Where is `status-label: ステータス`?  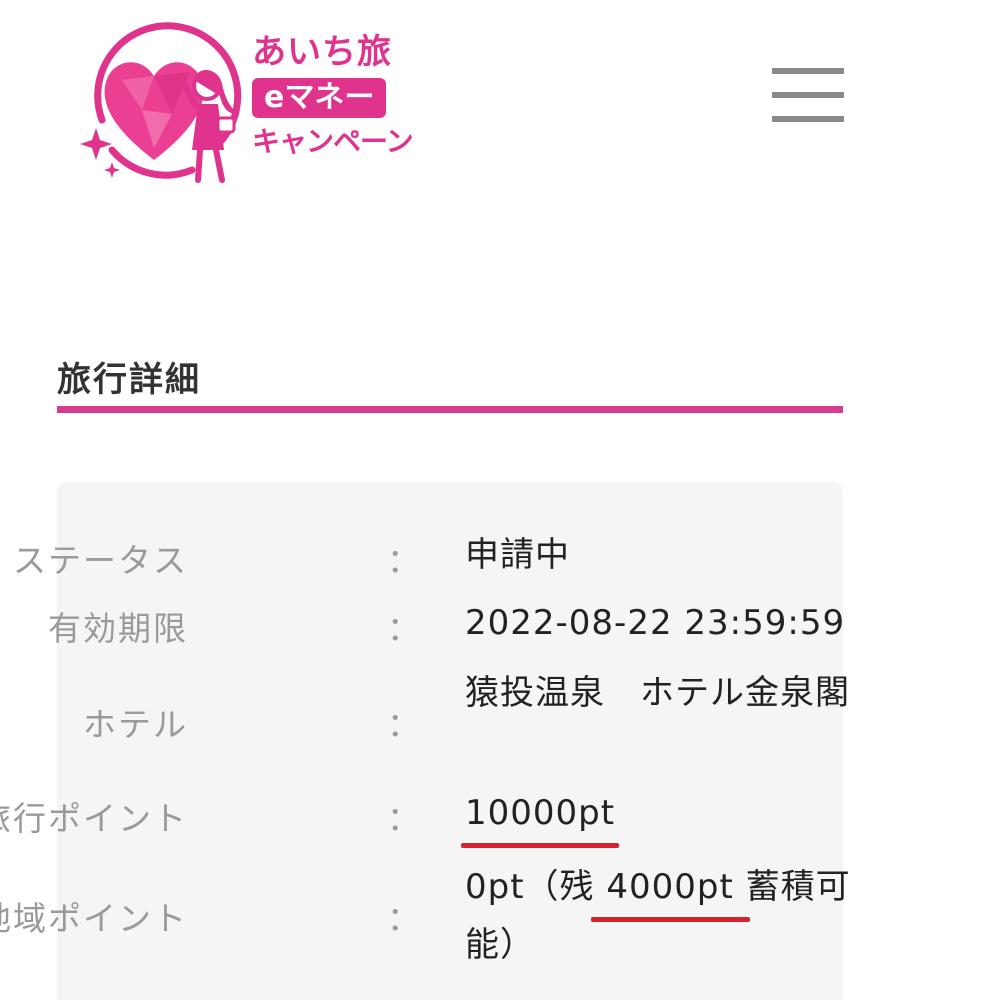 status-label: ステータス is located at coordinates (100, 560).